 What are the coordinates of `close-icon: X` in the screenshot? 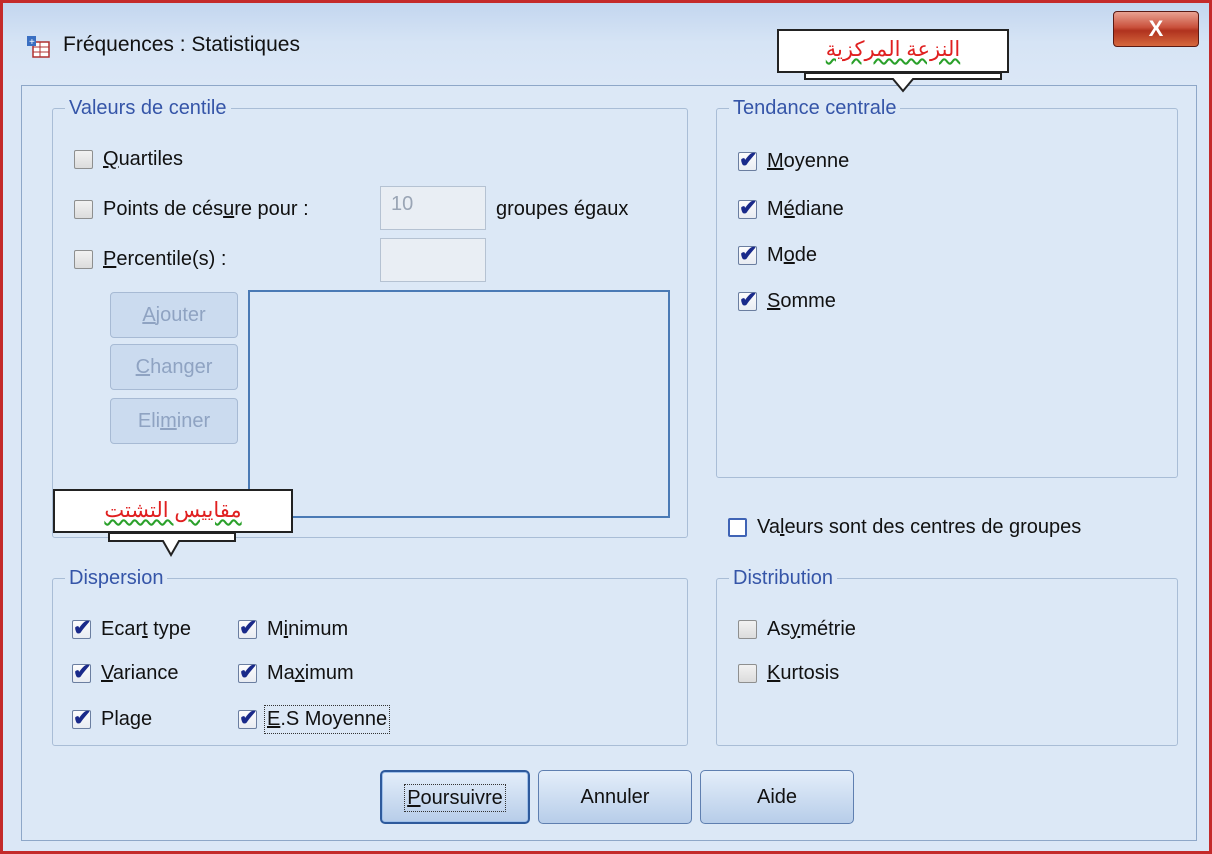 It's located at (1156, 28).